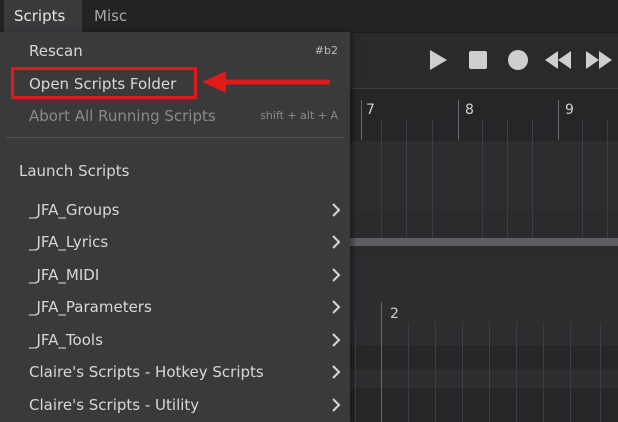 The width and height of the screenshot is (618, 422). What do you see at coordinates (122, 116) in the screenshot?
I see `menu-item-label: Abort All Running Scripts` at bounding box center [122, 116].